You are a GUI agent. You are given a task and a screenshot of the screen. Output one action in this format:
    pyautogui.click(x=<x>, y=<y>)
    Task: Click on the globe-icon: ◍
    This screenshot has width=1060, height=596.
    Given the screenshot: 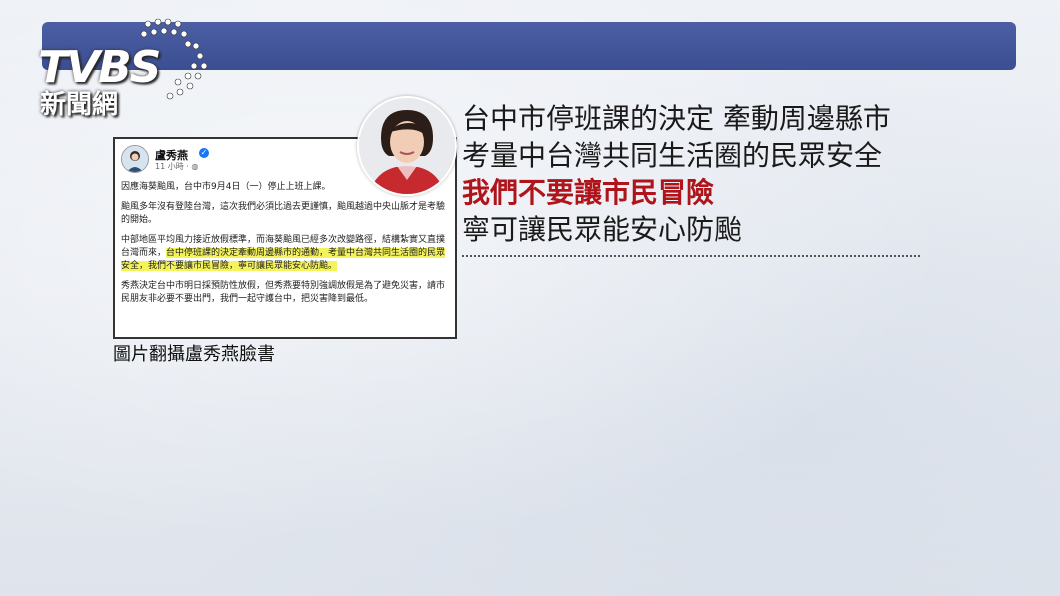 What is the action you would take?
    pyautogui.click(x=195, y=166)
    